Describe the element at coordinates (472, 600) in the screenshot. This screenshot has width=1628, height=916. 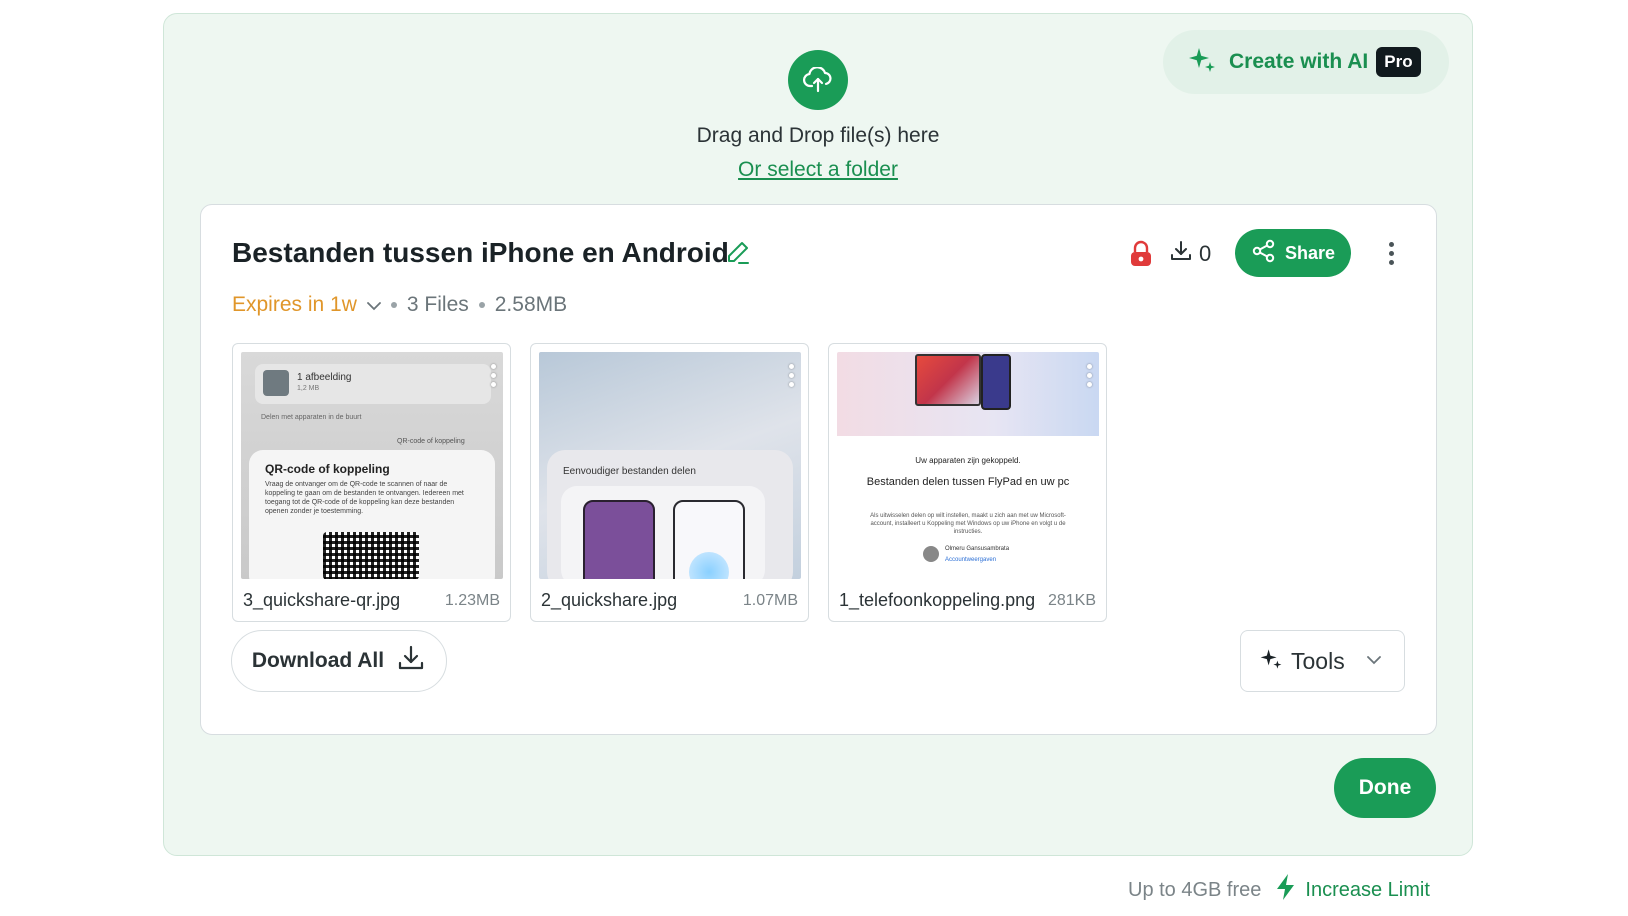
I see `file-size: 1.23MB` at that location.